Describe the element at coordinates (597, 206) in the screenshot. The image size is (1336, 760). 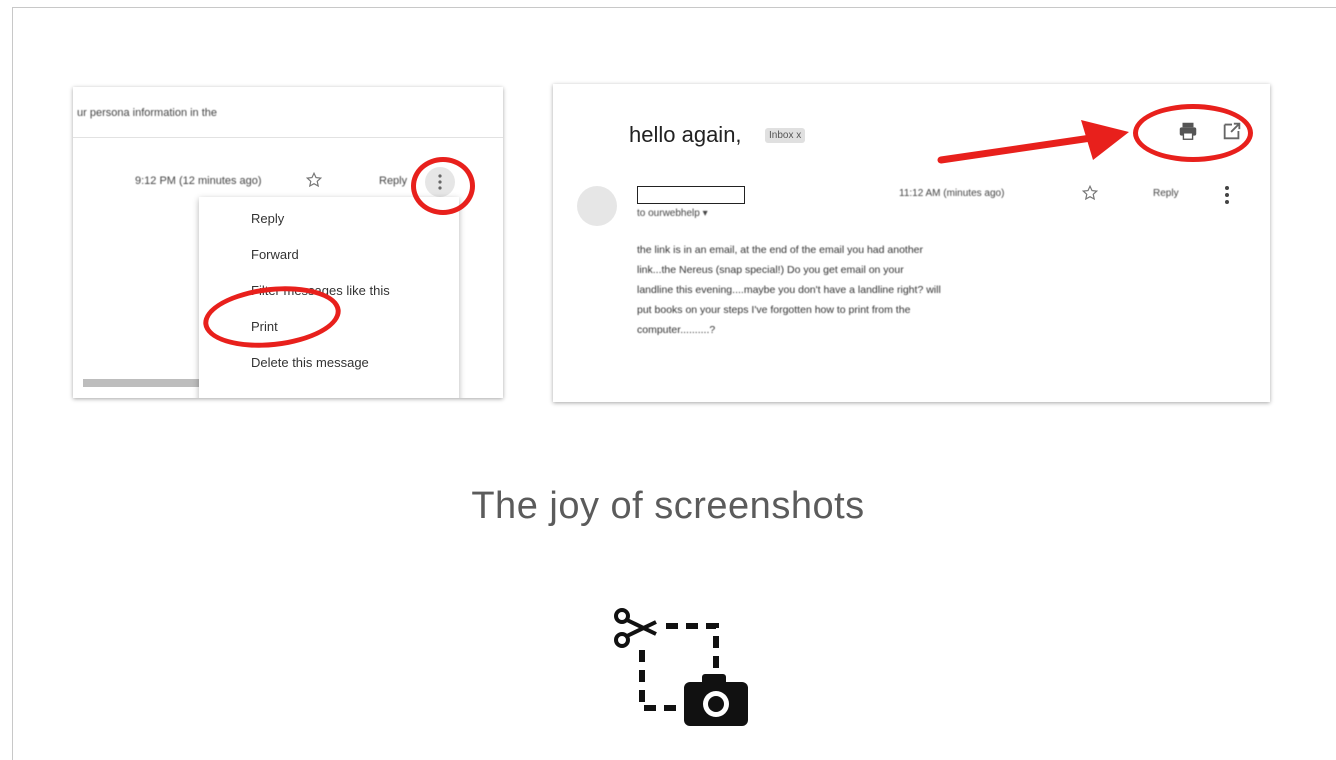
I see `avatar` at that location.